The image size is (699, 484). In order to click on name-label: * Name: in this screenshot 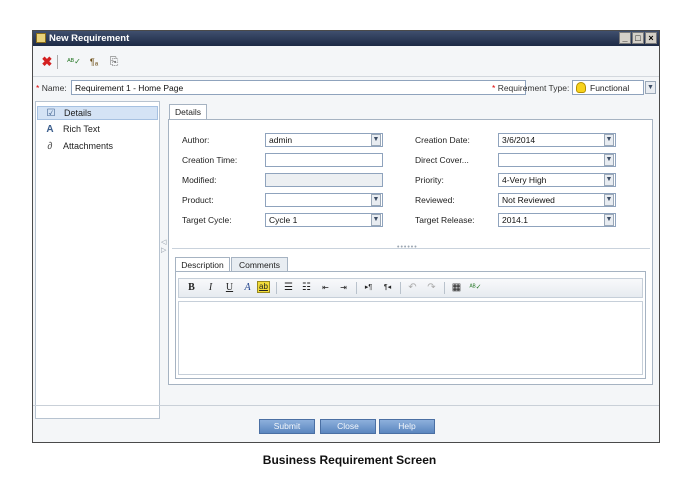, I will do `click(51, 88)`.